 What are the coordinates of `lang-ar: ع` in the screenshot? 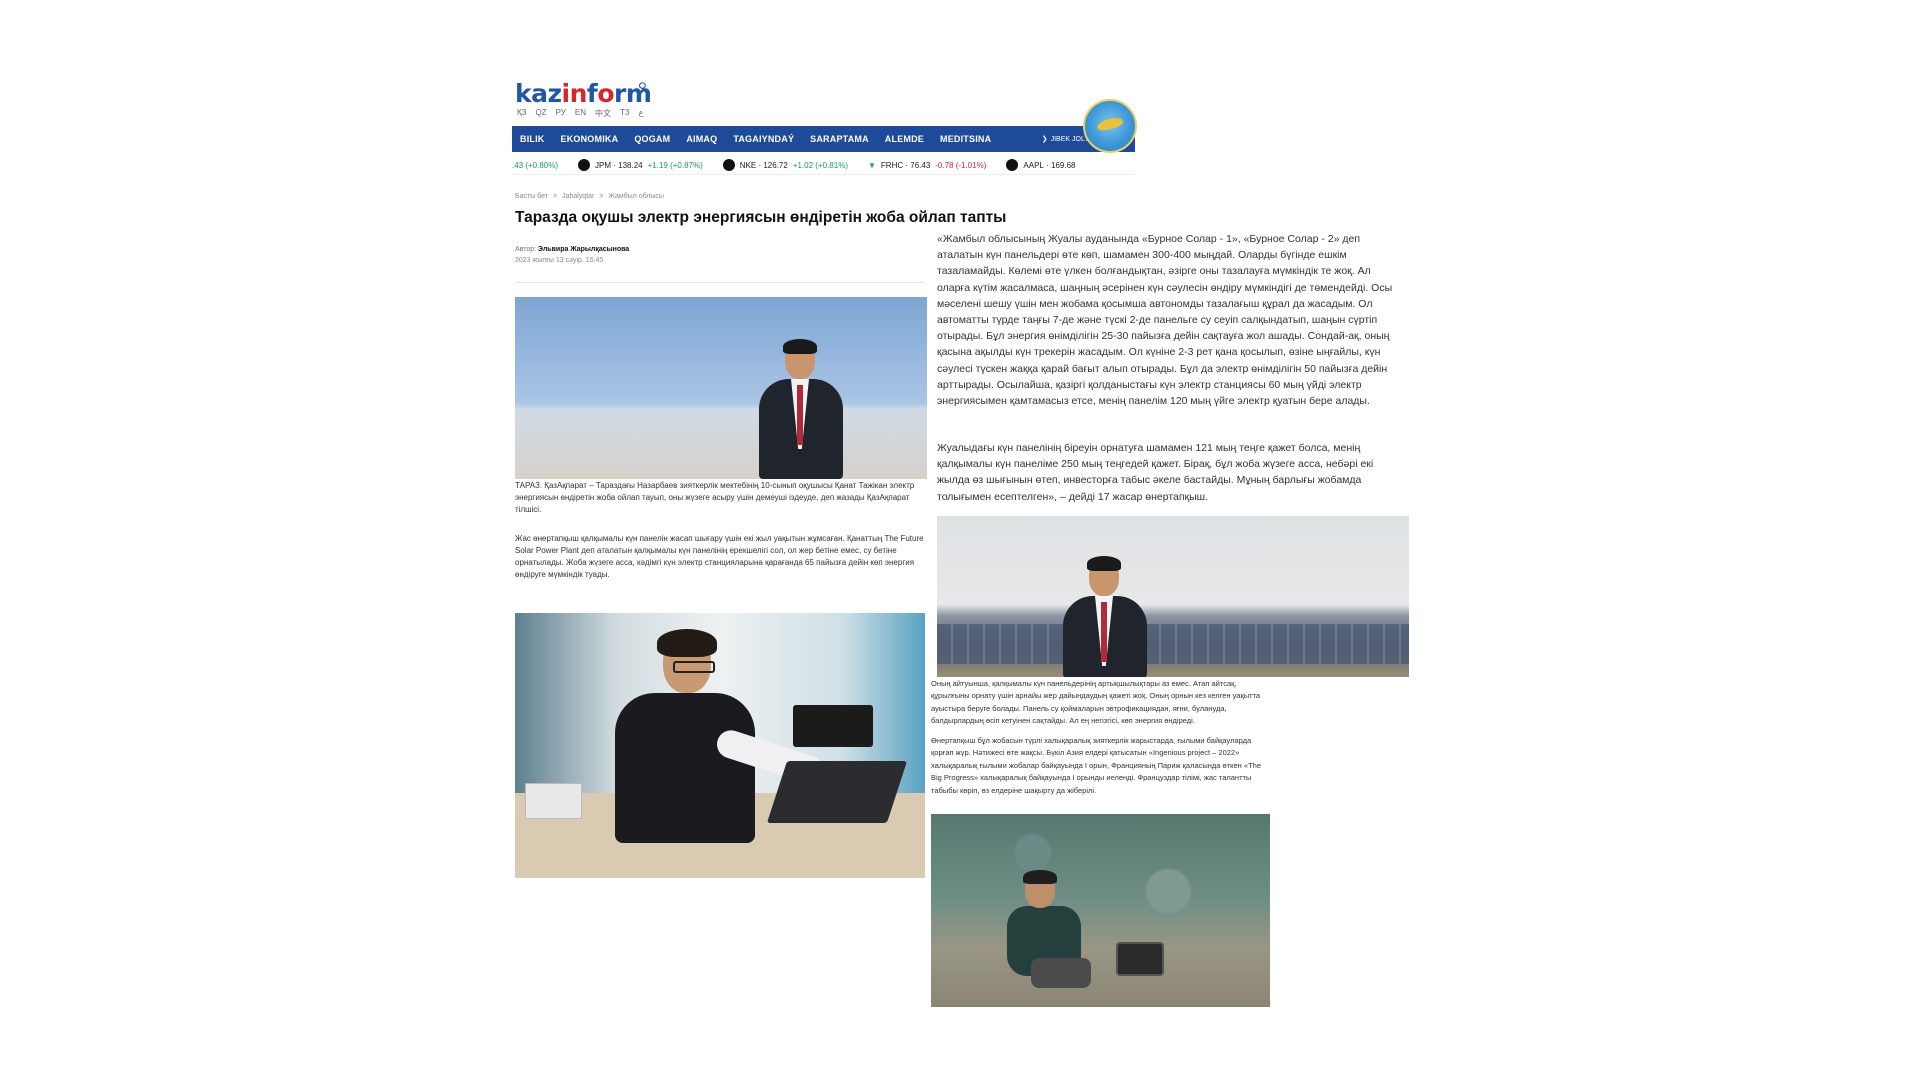 It's located at (641, 113).